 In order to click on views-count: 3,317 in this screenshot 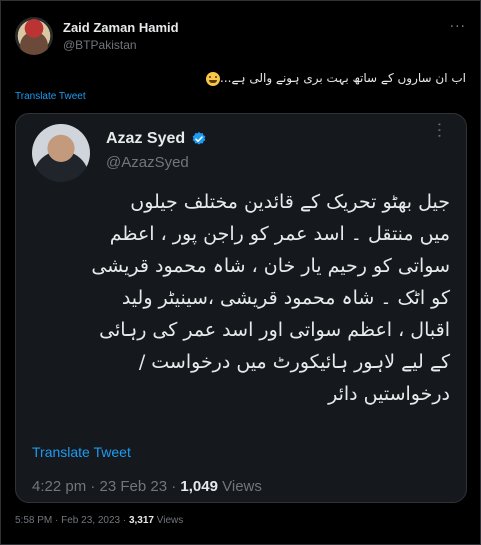, I will do `click(141, 520)`.